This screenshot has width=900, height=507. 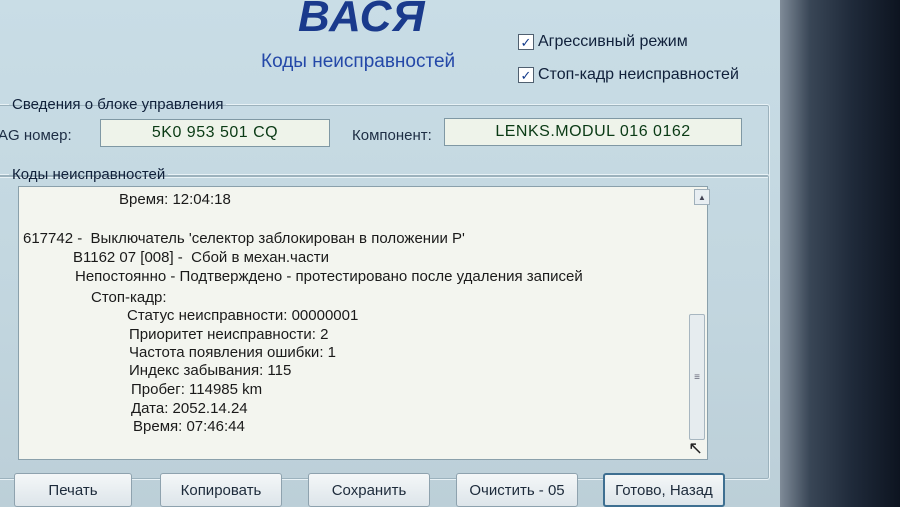 What do you see at coordinates (118, 104) in the screenshot?
I see `control-unit-legend: Сведения о блоке управления` at bounding box center [118, 104].